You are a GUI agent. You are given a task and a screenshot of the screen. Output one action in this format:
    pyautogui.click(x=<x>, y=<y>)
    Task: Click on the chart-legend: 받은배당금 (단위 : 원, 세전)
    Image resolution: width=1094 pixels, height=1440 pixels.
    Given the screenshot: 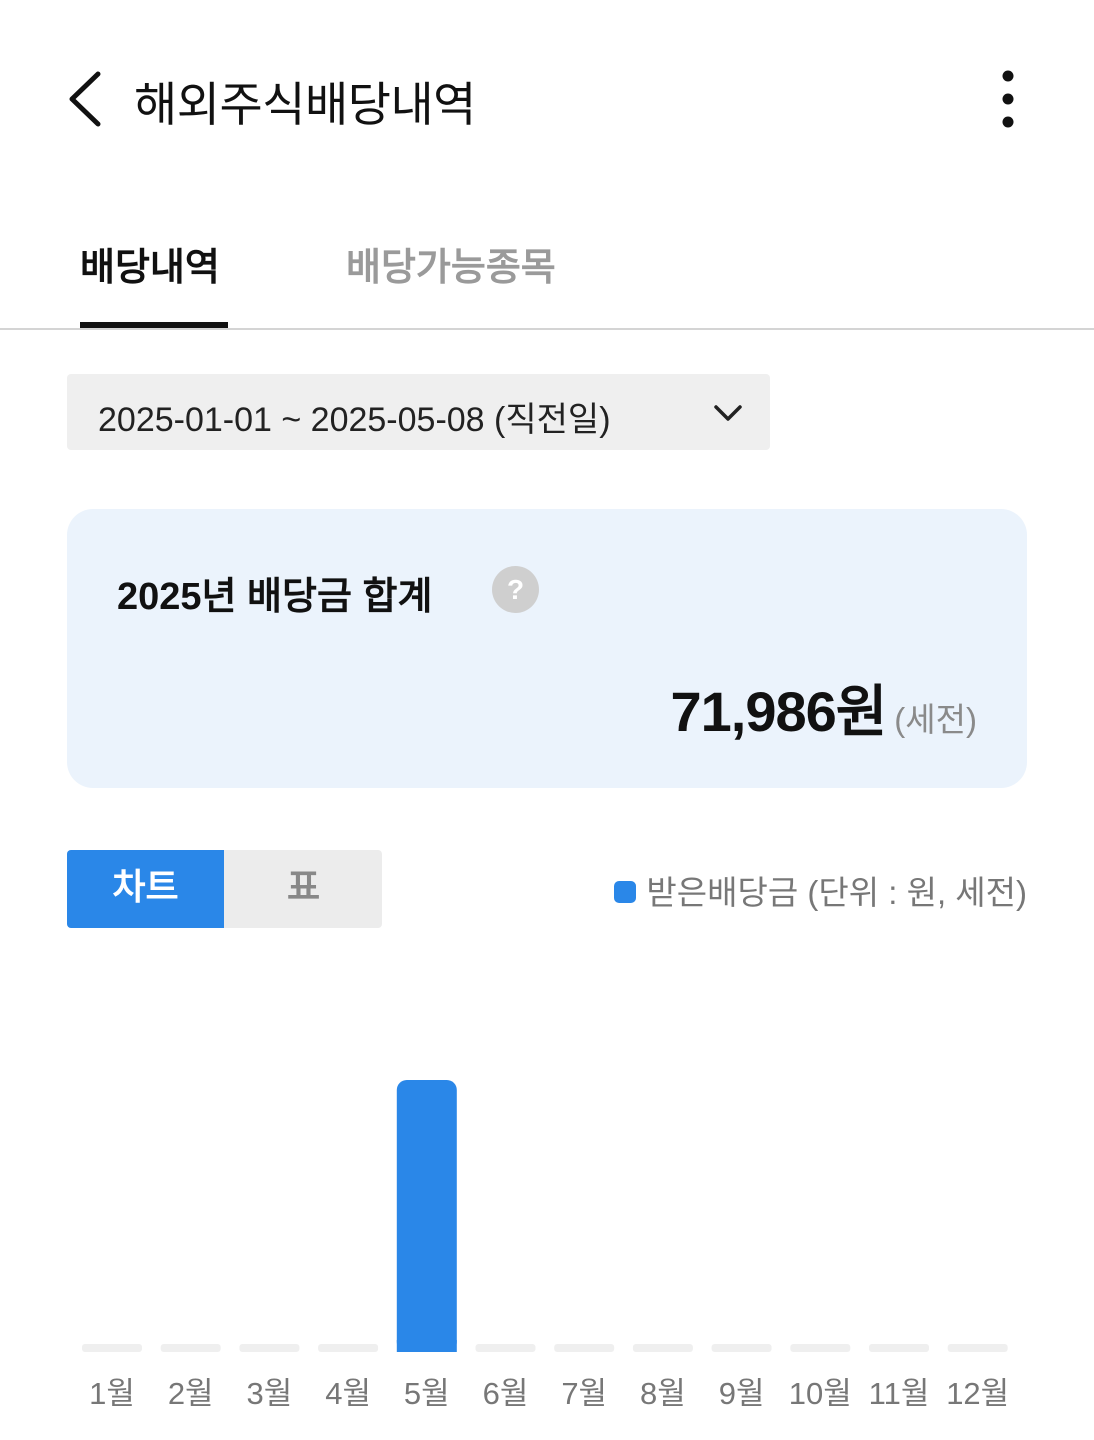 What is the action you would take?
    pyautogui.click(x=820, y=890)
    